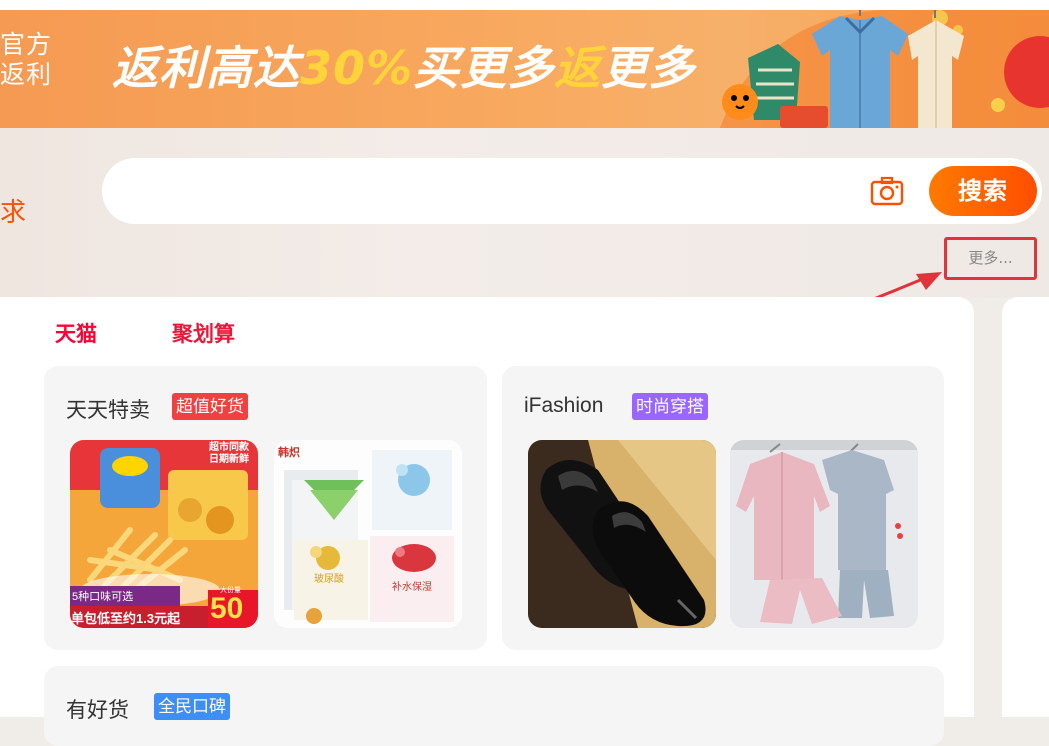 This screenshot has height=746, width=1049. Describe the element at coordinates (1025, 507) in the screenshot. I see `side-card` at that location.